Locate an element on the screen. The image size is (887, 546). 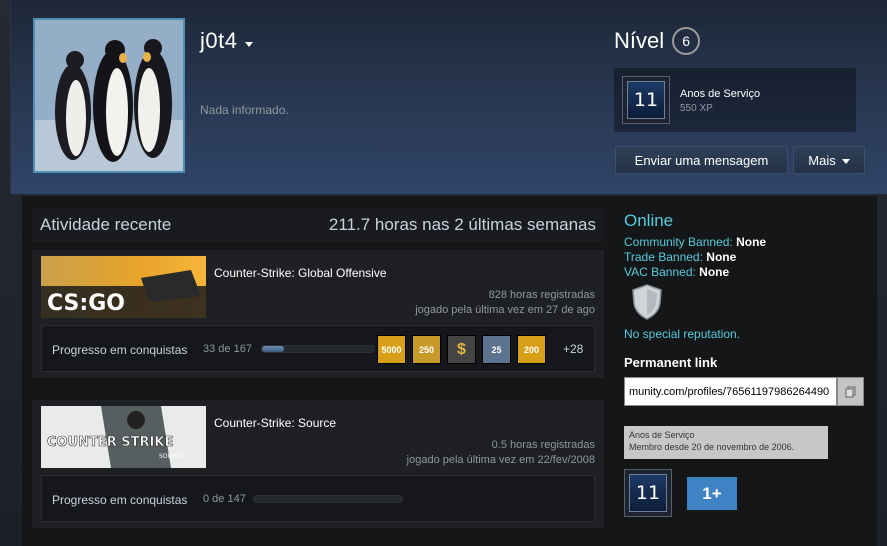
permanent-link-title: Permanent link is located at coordinates (671, 362).